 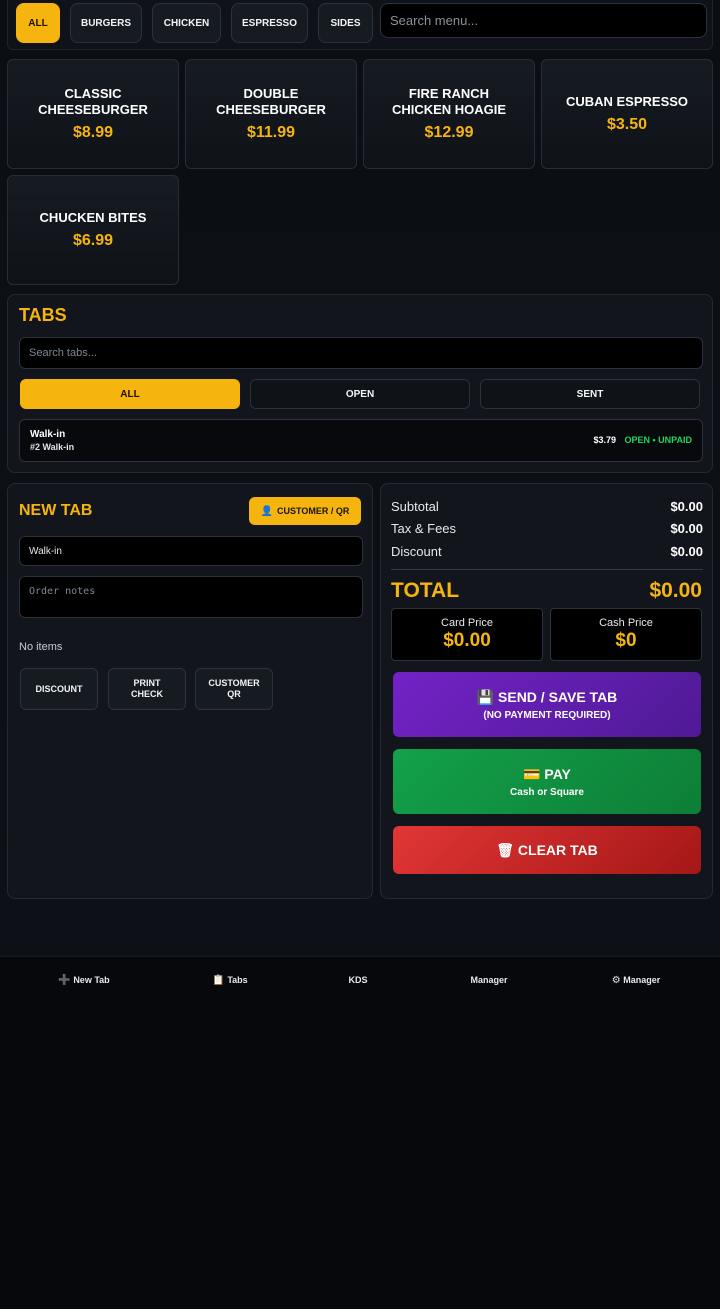 What do you see at coordinates (41, 647) in the screenshot?
I see `empty-items-text: No items` at bounding box center [41, 647].